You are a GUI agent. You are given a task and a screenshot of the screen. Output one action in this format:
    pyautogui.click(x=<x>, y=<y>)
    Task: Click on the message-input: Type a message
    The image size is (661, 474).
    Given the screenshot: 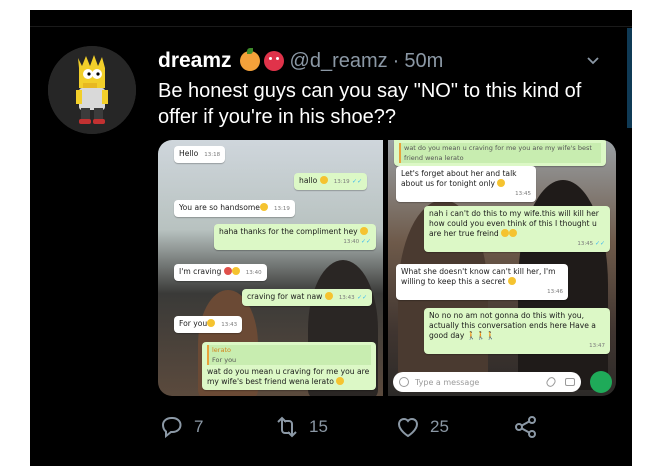 What is the action you would take?
    pyautogui.click(x=487, y=382)
    